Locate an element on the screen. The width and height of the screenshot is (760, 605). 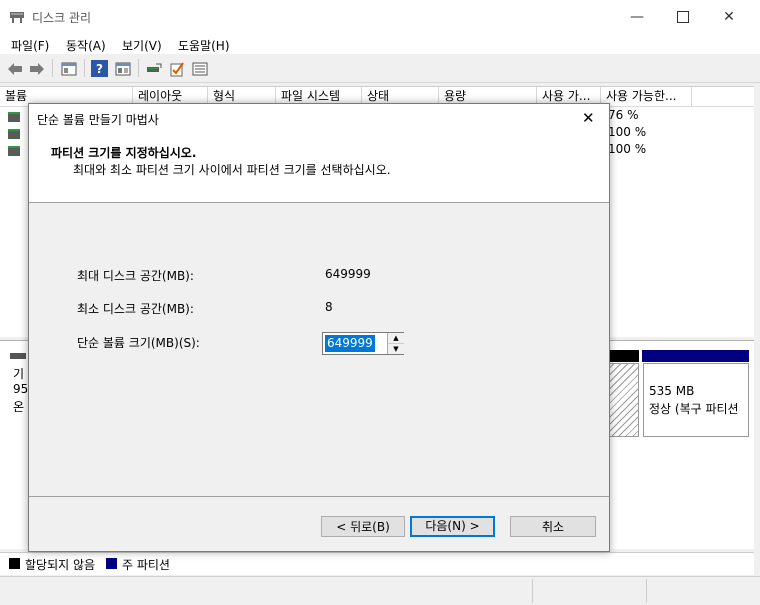
wizard-subheading: 최대와 최소 파티션 크기 사이에서 파티션 크기를 선택하십시오. is located at coordinates (232, 170).